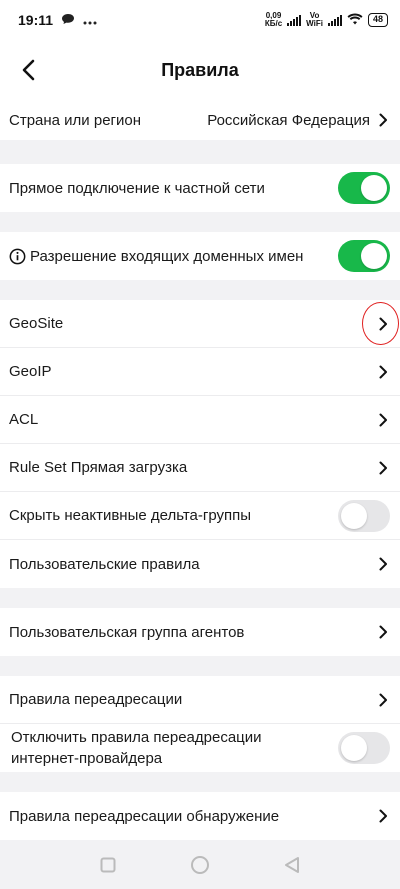 This screenshot has height=889, width=400. Describe the element at coordinates (17, 256) in the screenshot. I see `info-icon` at that location.